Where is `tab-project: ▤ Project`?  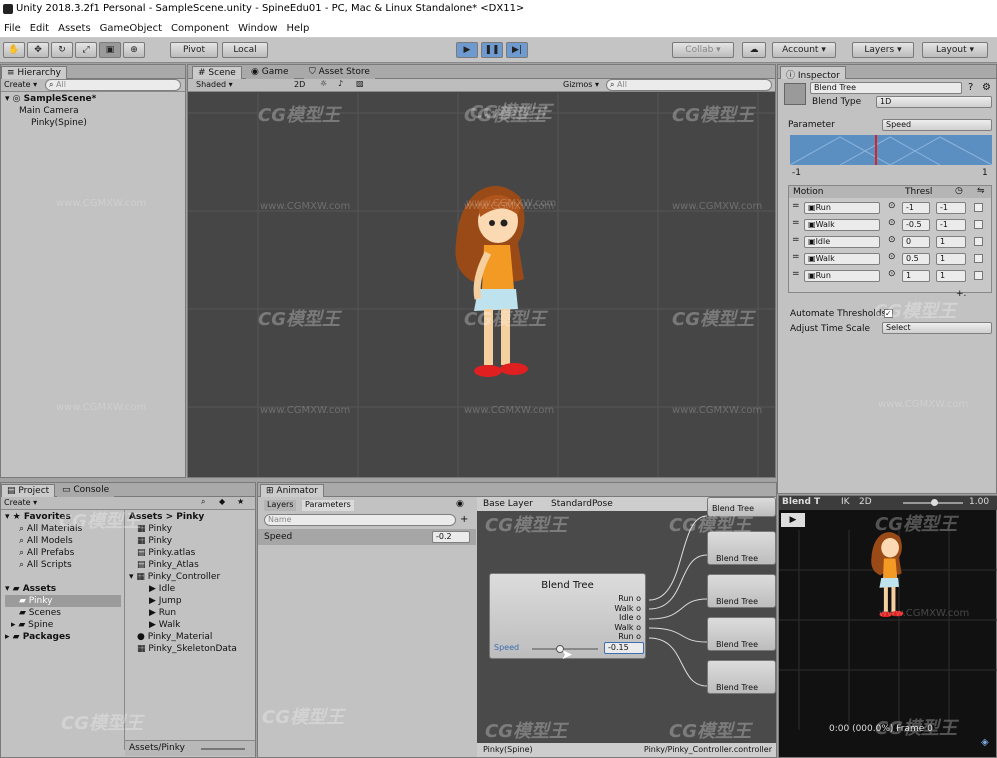
tab-project: ▤ Project is located at coordinates (28, 490).